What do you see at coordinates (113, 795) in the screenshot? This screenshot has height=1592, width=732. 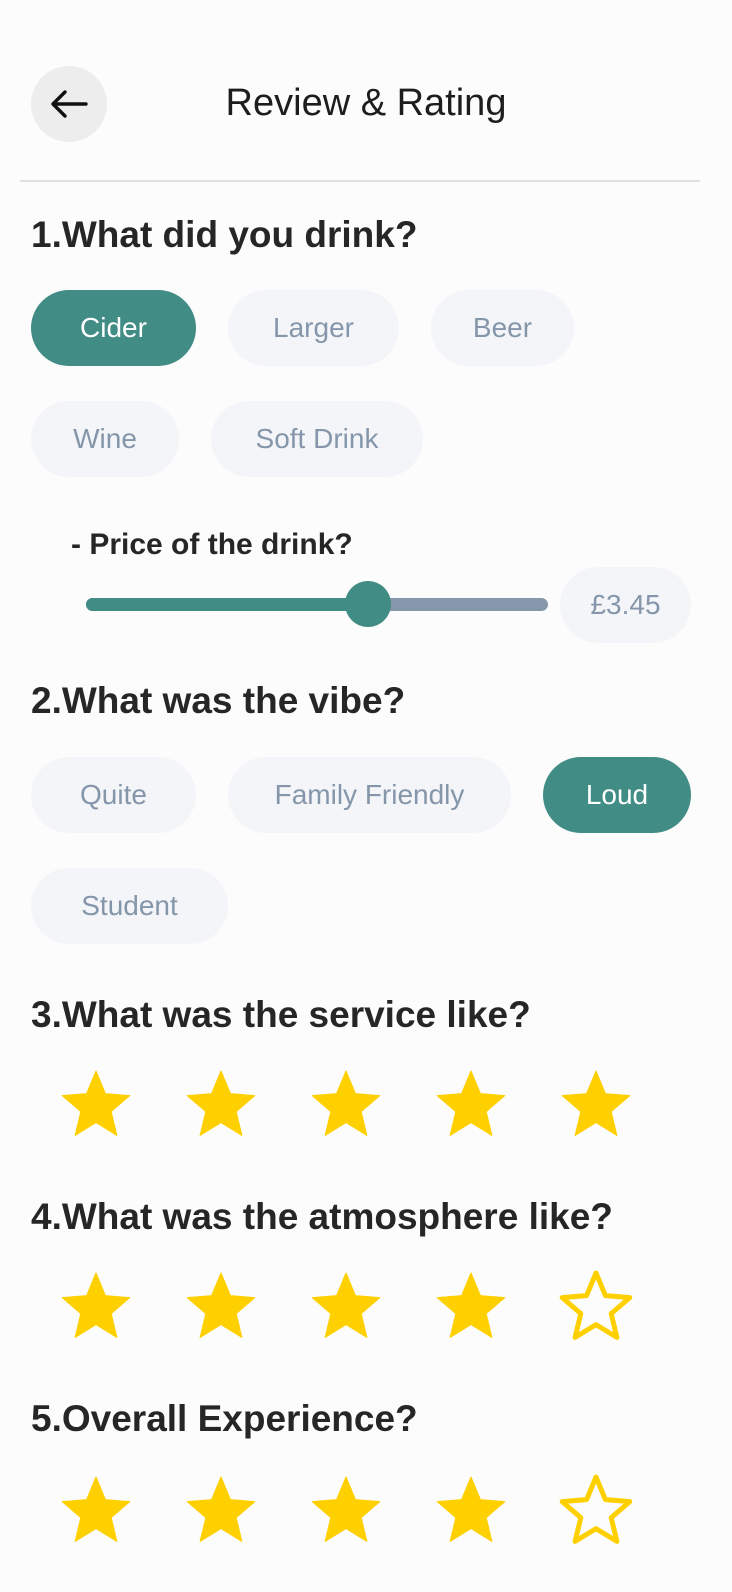 I see `vibe-option-quite: Quite` at bounding box center [113, 795].